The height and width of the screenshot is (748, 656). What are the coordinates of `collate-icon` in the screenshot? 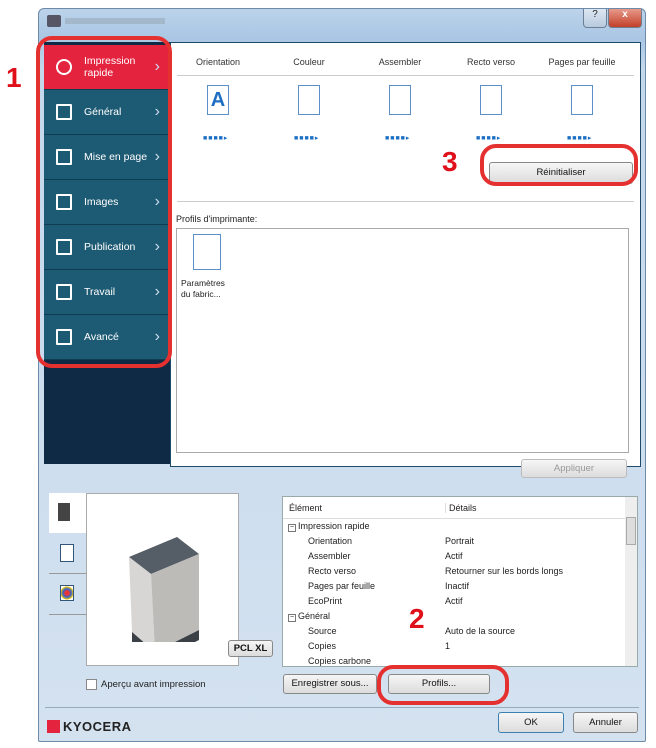 It's located at (400, 100).